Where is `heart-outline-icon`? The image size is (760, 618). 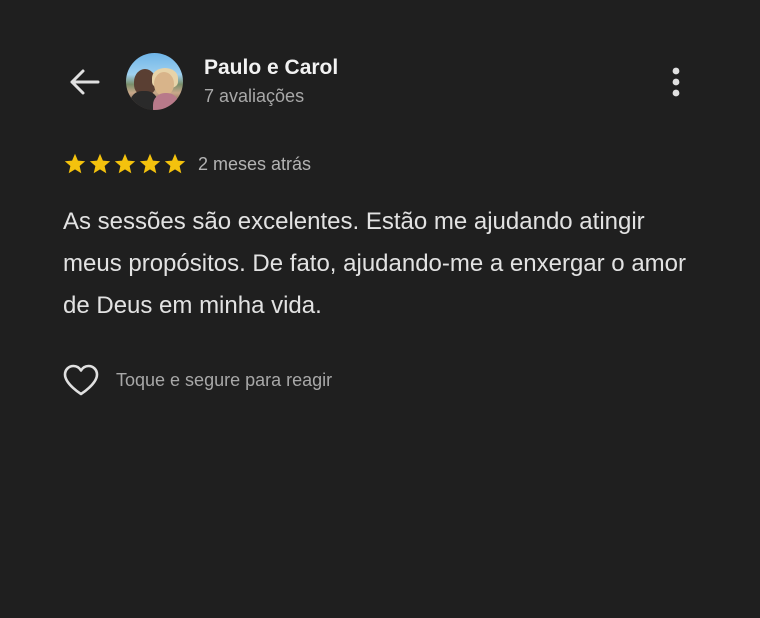 heart-outline-icon is located at coordinates (81, 380).